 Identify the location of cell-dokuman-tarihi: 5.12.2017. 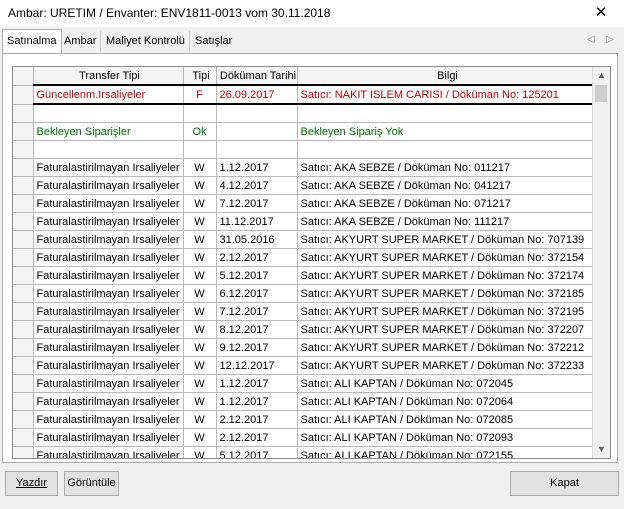
(257, 452).